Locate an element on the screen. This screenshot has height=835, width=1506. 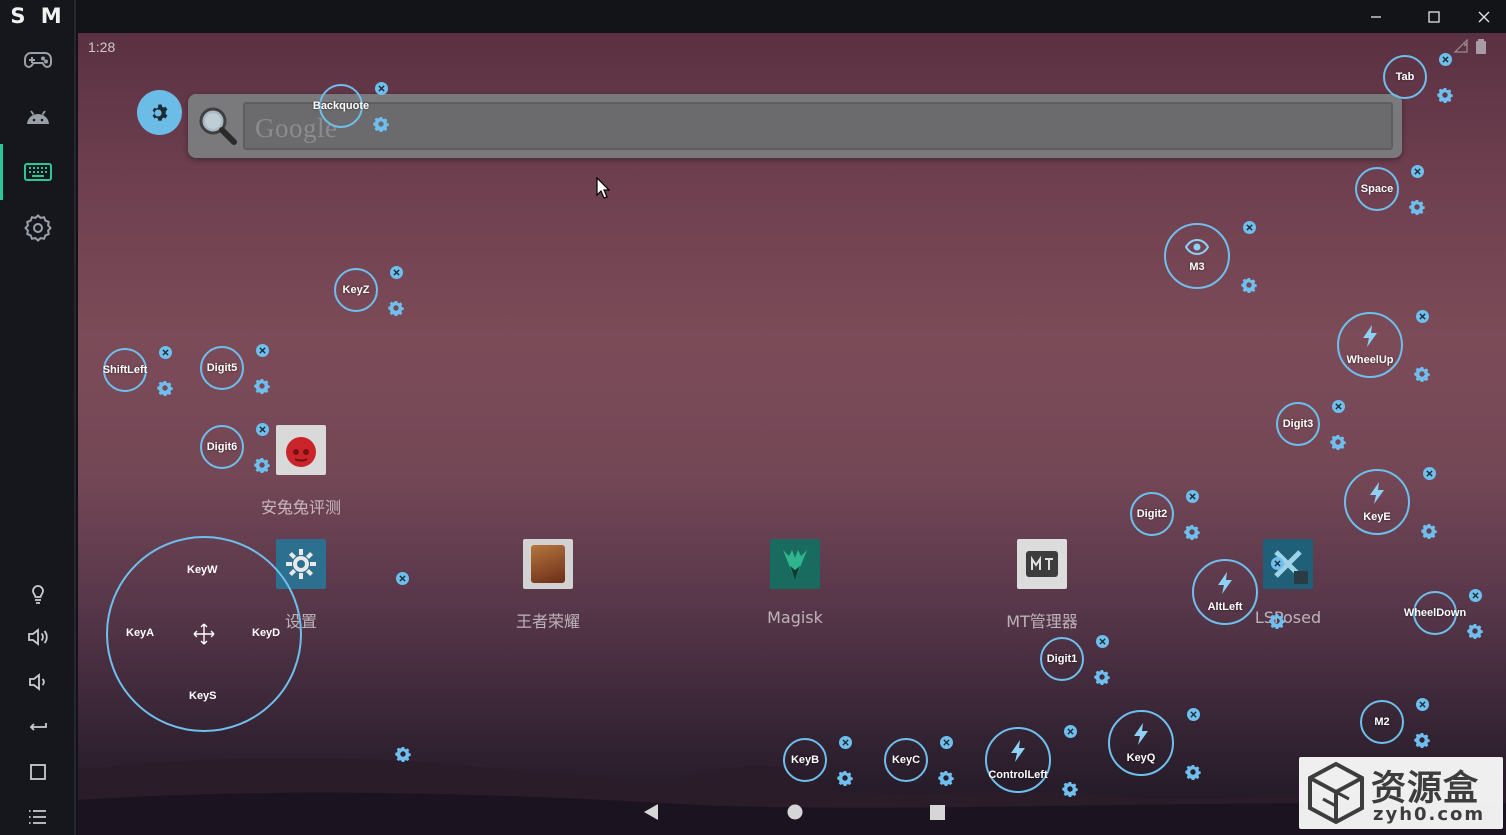
settings-gear-icon is located at coordinates (38, 228).